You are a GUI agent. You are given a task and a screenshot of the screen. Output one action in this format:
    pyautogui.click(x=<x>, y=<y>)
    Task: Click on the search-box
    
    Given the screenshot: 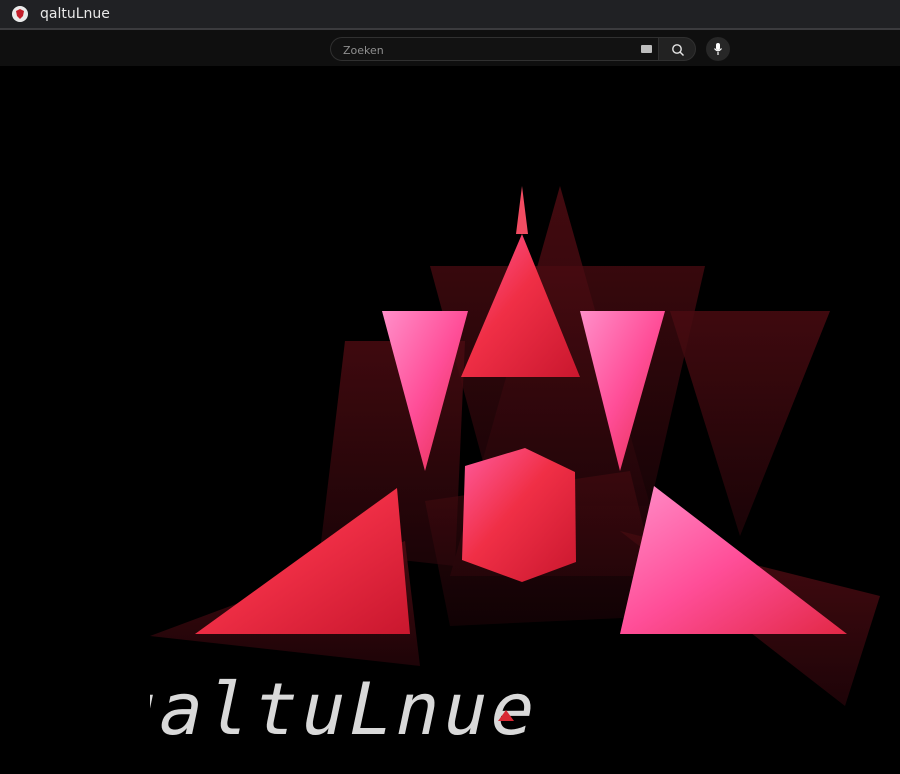 What is the action you would take?
    pyautogui.click(x=494, y=49)
    